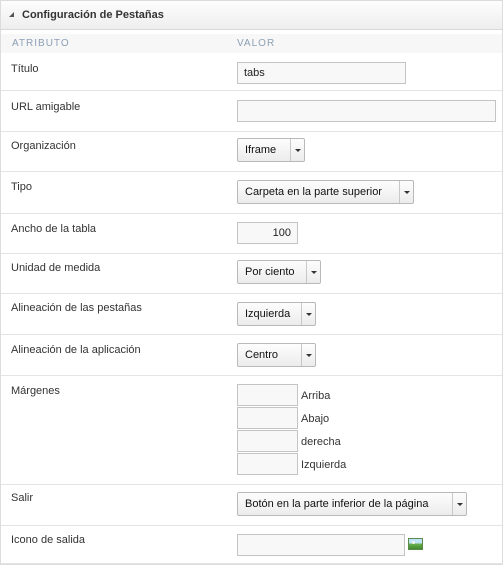 The width and height of the screenshot is (503, 565). What do you see at coordinates (366, 111) in the screenshot?
I see `url-amigable-input` at bounding box center [366, 111].